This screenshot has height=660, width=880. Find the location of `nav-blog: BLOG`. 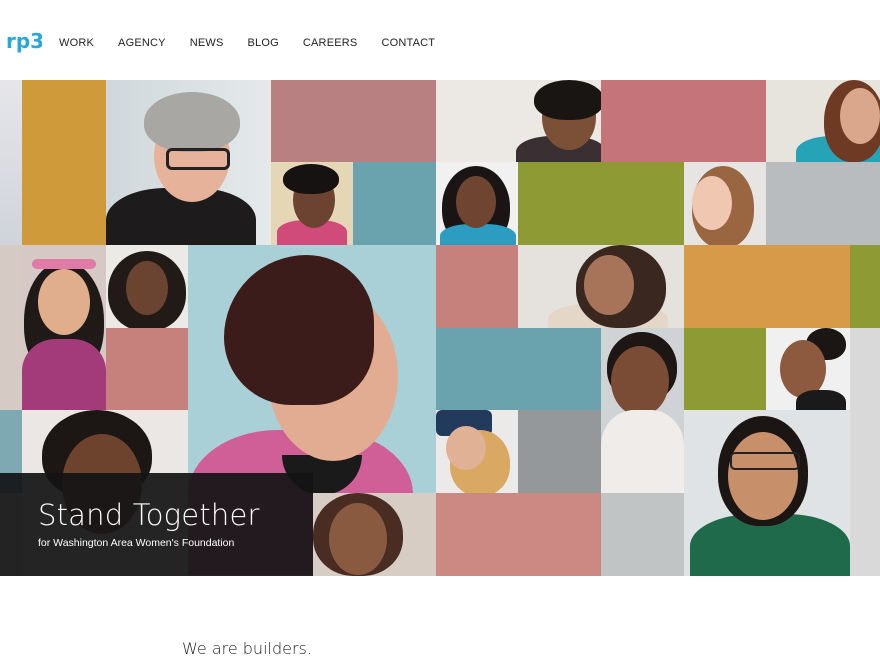

nav-blog: BLOG is located at coordinates (263, 43).